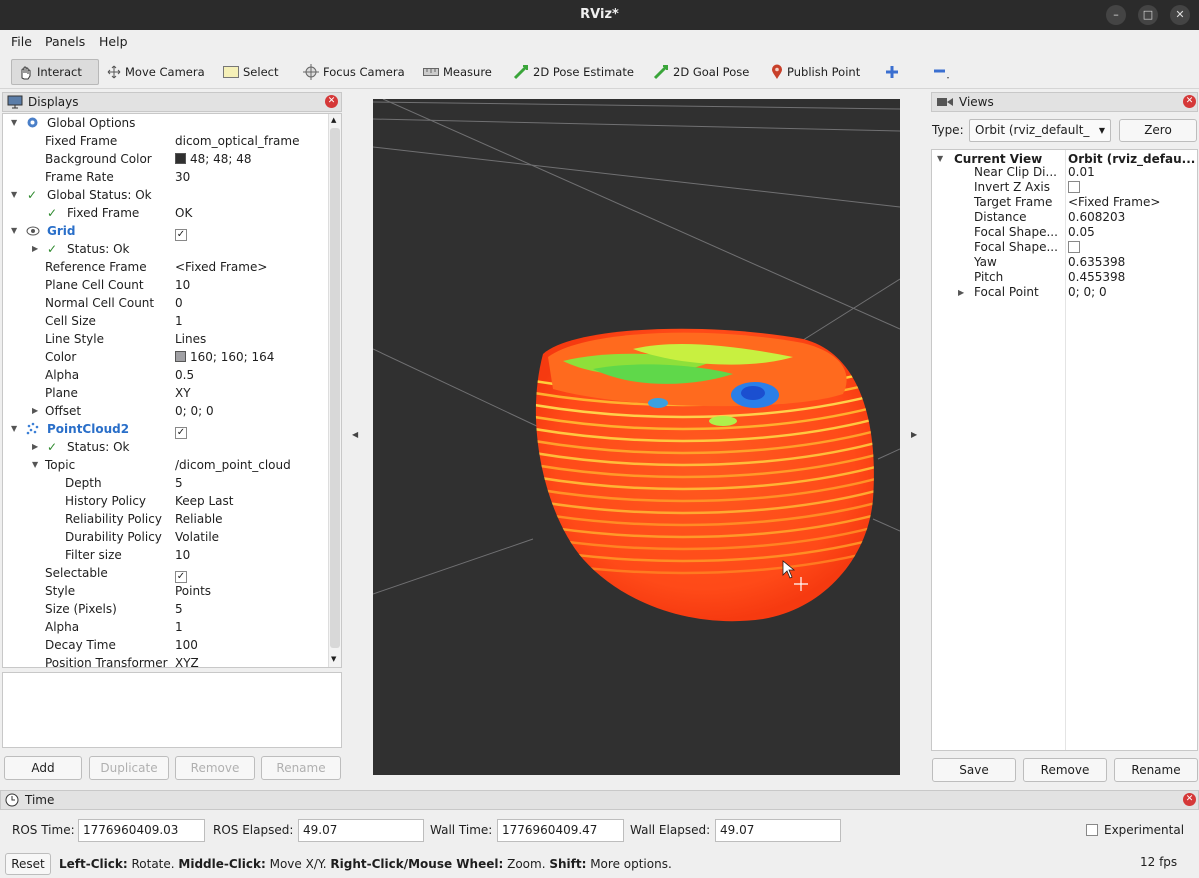 The height and width of the screenshot is (878, 1199). Describe the element at coordinates (184, 375) in the screenshot. I see `display-row-value: 0.5` at that location.